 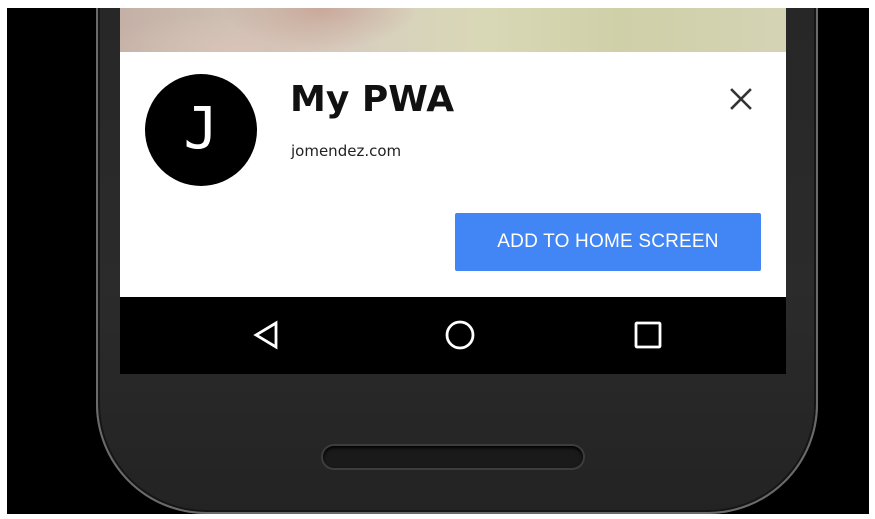 I want to click on app-icon: J, so click(x=201, y=130).